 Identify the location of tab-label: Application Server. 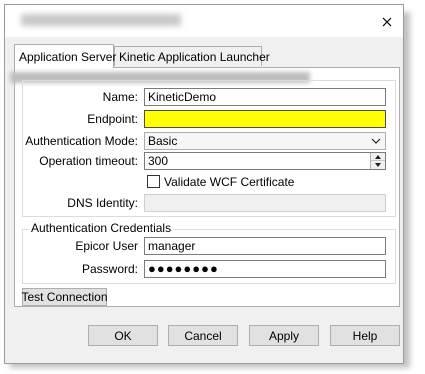
(68, 57).